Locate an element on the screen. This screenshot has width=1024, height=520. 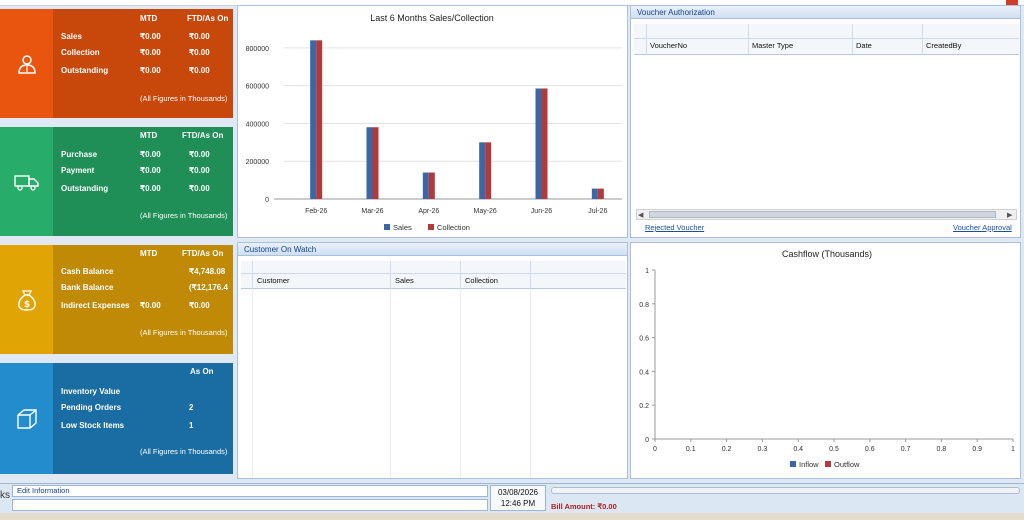
customer-column: Customer is located at coordinates (271, 280).